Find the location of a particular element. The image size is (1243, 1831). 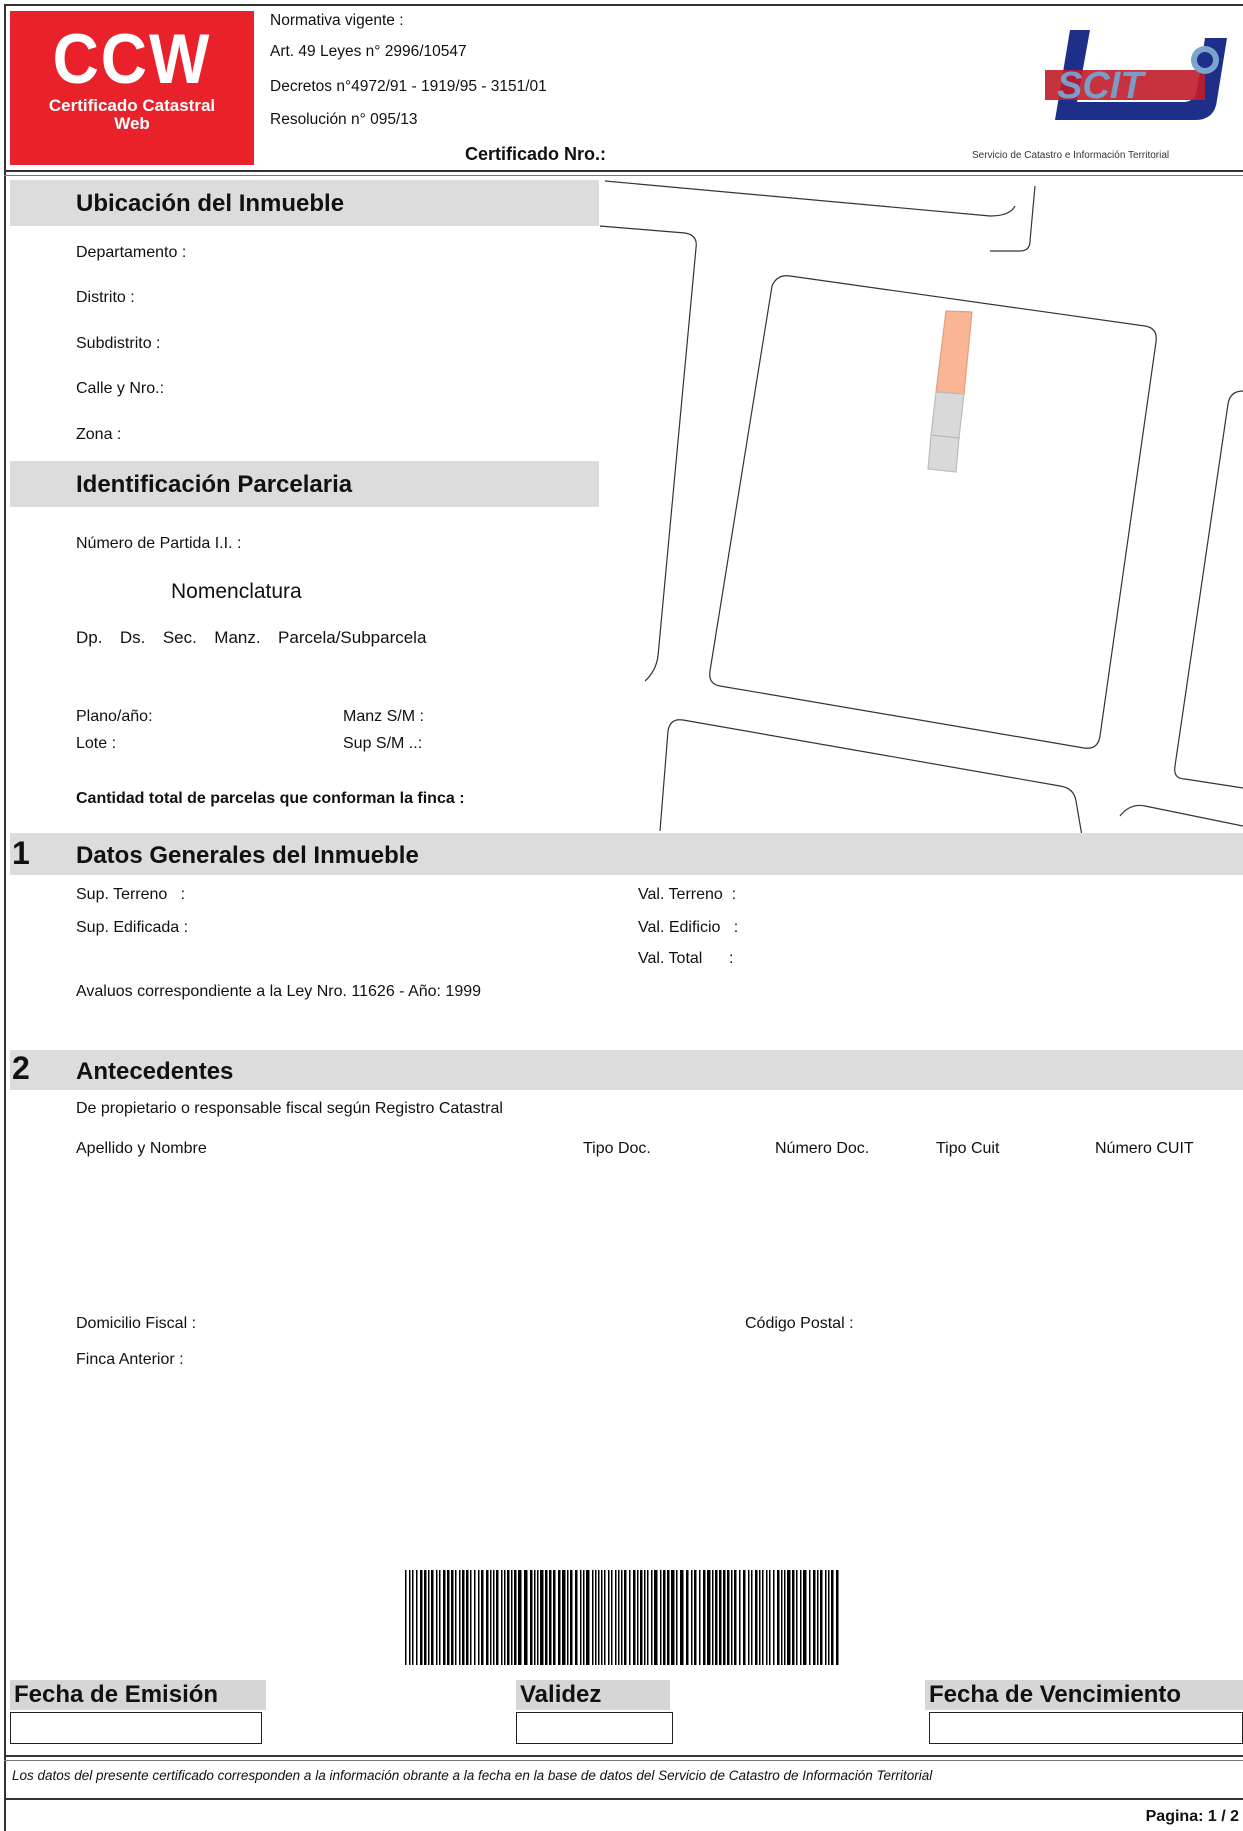

calle-nro-label: Calle y Nro.: is located at coordinates (120, 388).